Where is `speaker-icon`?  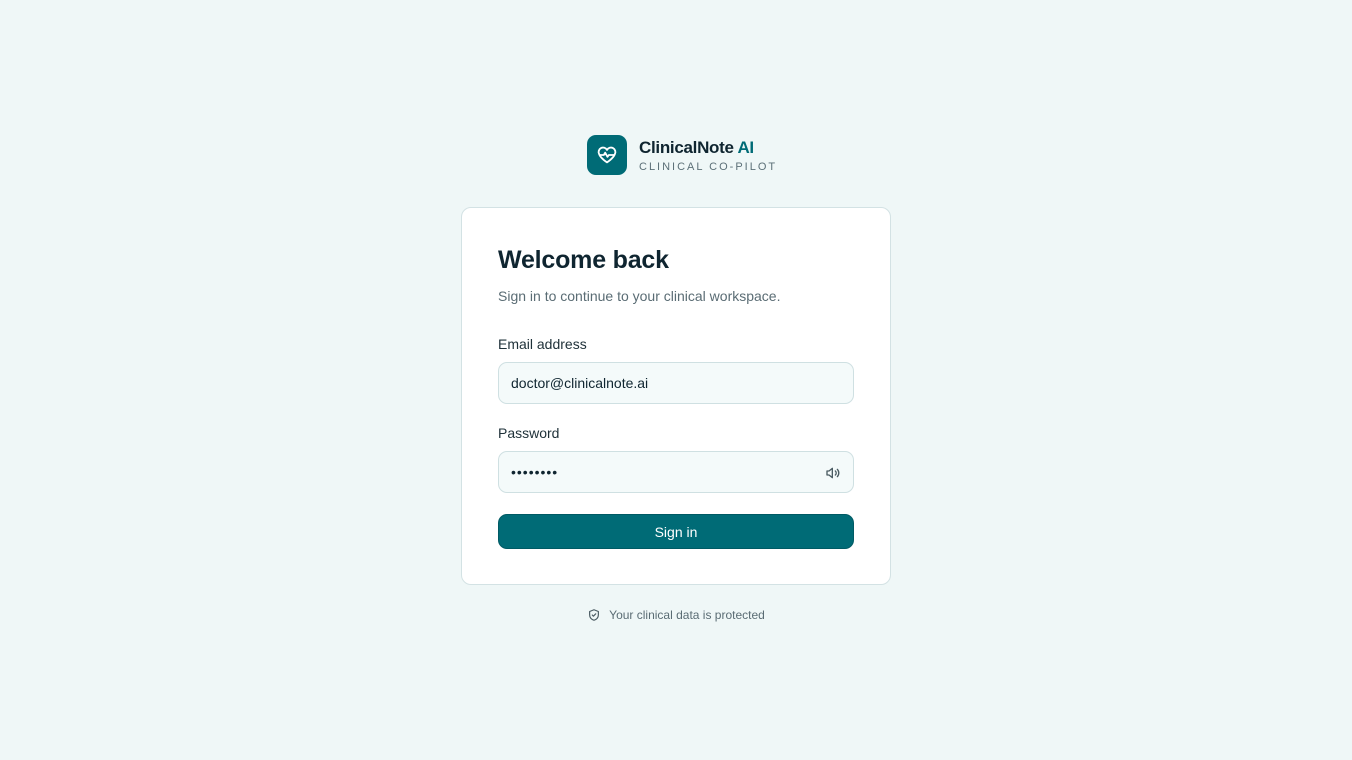
speaker-icon is located at coordinates (833, 473).